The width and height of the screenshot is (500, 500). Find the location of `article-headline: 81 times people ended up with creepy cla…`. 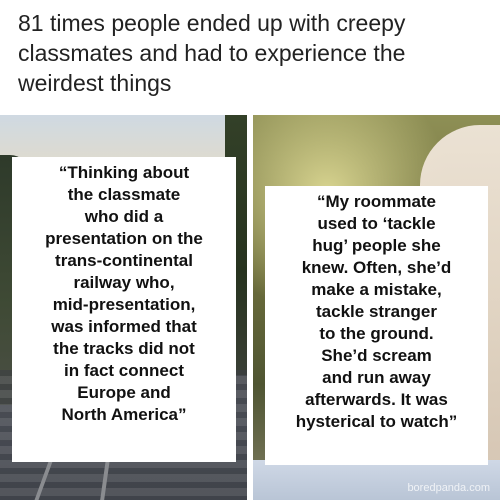

article-headline: 81 times people ended up with creepy cla… is located at coordinates (212, 53).